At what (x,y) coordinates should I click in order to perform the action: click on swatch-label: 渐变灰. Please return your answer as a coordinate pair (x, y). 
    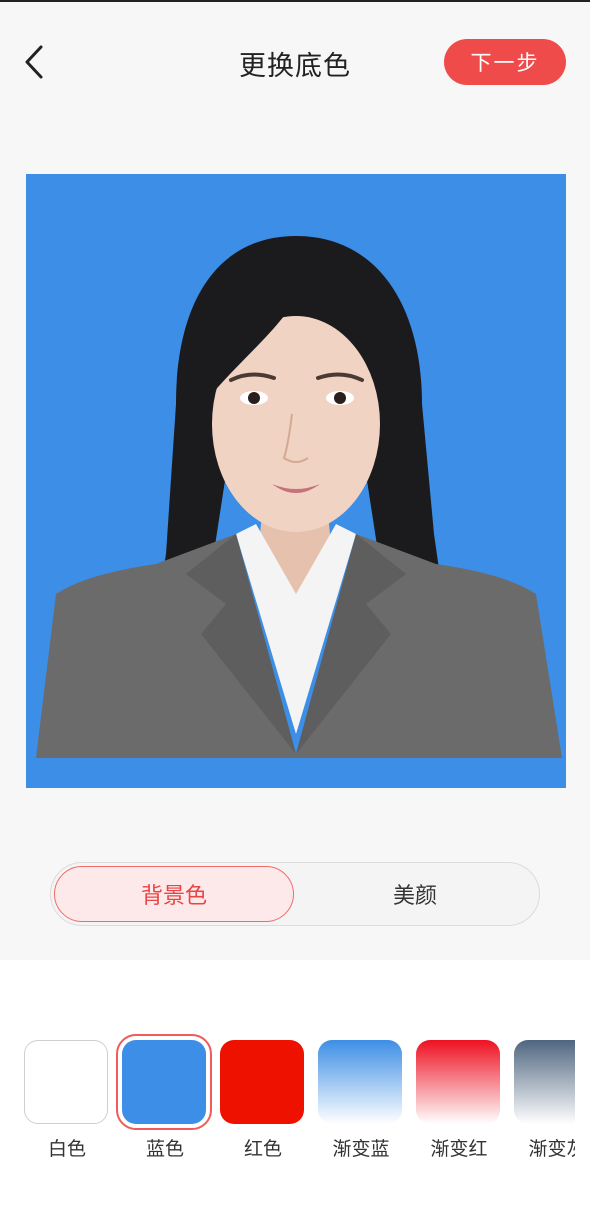
    Looking at the image, I should click on (551, 1149).